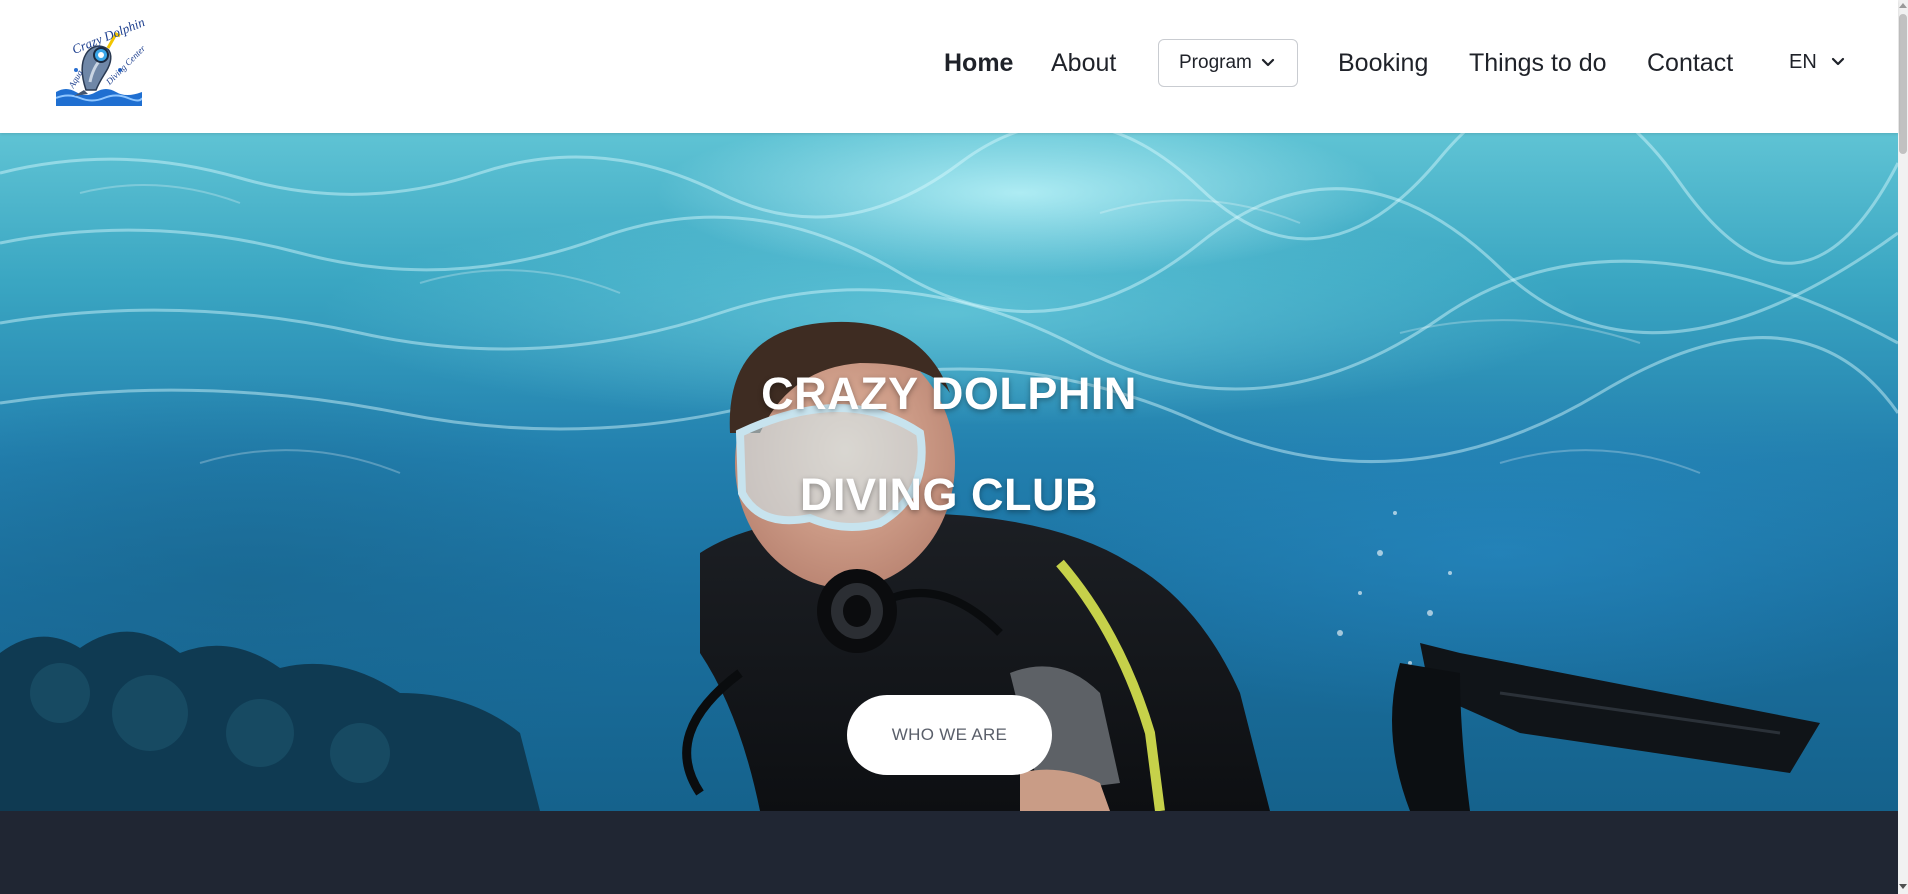 Image resolution: width=1908 pixels, height=894 pixels. What do you see at coordinates (1383, 63) in the screenshot?
I see `nav-booking: Booking` at bounding box center [1383, 63].